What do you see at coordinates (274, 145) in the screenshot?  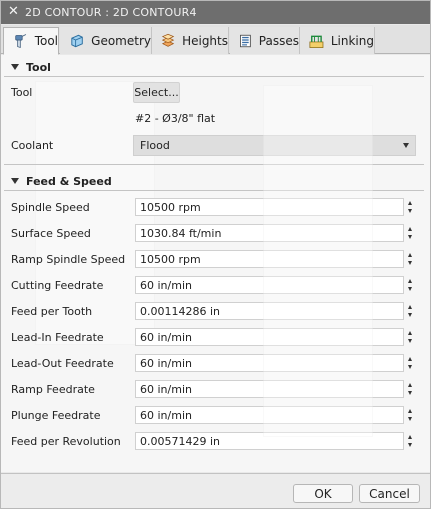 I see `coolant-select: Flood` at bounding box center [274, 145].